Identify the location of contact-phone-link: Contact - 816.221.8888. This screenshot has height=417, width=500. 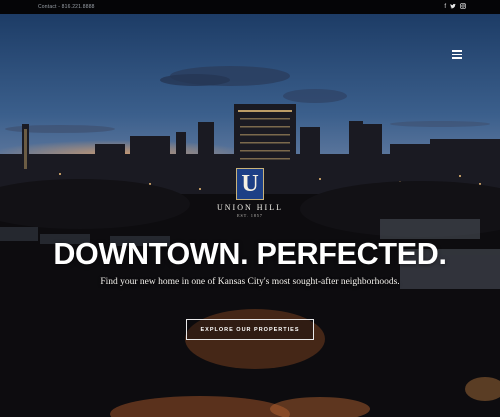
(66, 7).